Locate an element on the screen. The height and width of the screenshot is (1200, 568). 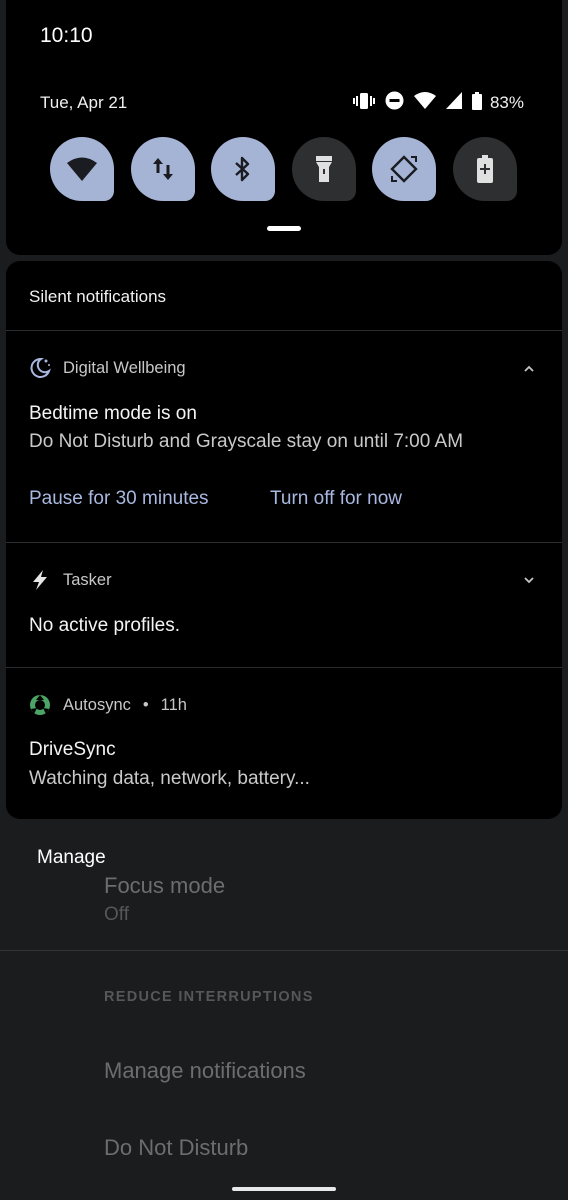
silent-notifications-header: Silent notifications is located at coordinates (98, 296).